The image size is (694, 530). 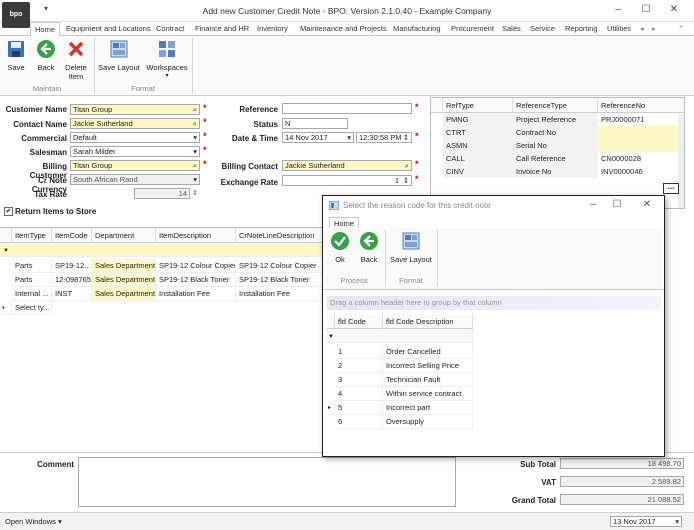 I want to click on column-header: ReferenceNo, so click(x=641, y=105).